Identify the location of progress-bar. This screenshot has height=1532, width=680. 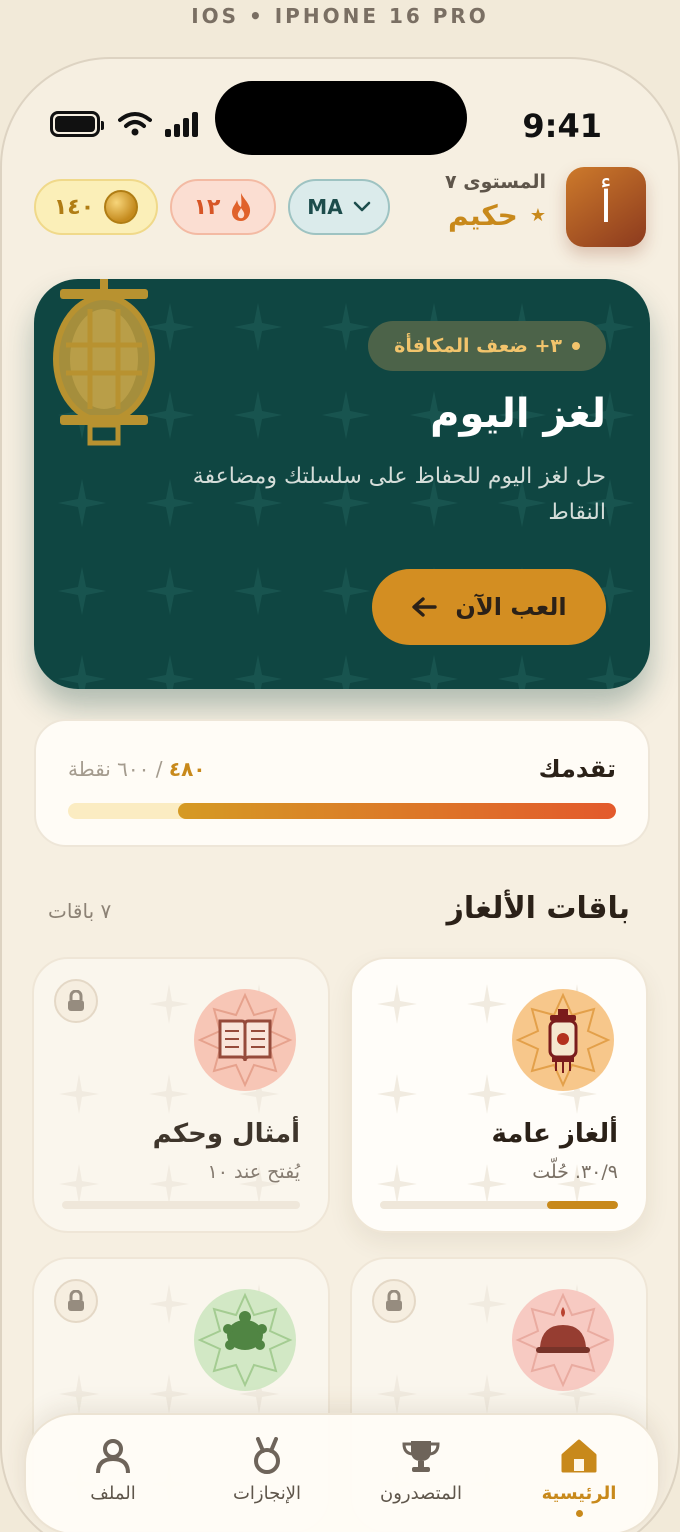
(342, 811).